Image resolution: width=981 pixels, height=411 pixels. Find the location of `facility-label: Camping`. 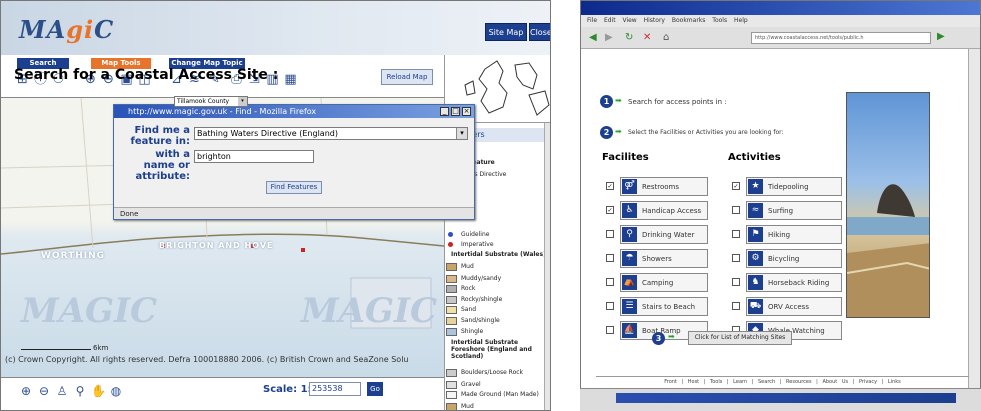

facility-label: Camping is located at coordinates (658, 283).